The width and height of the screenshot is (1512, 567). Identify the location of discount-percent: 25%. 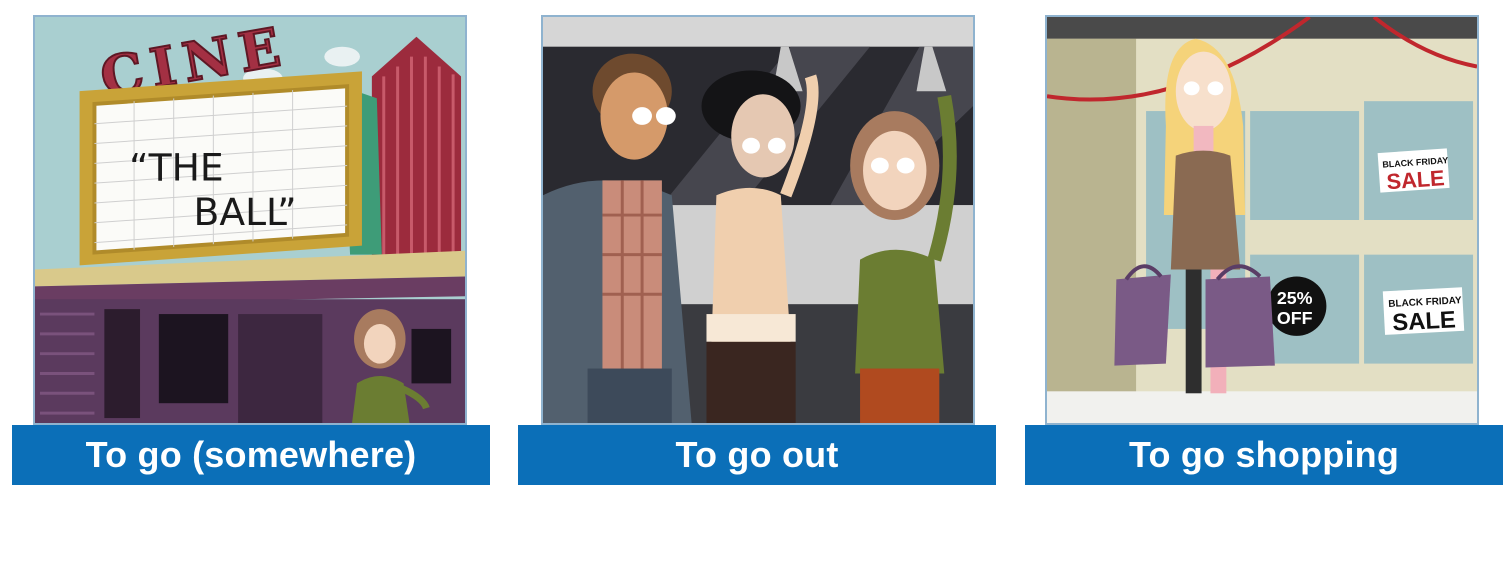
(1295, 298).